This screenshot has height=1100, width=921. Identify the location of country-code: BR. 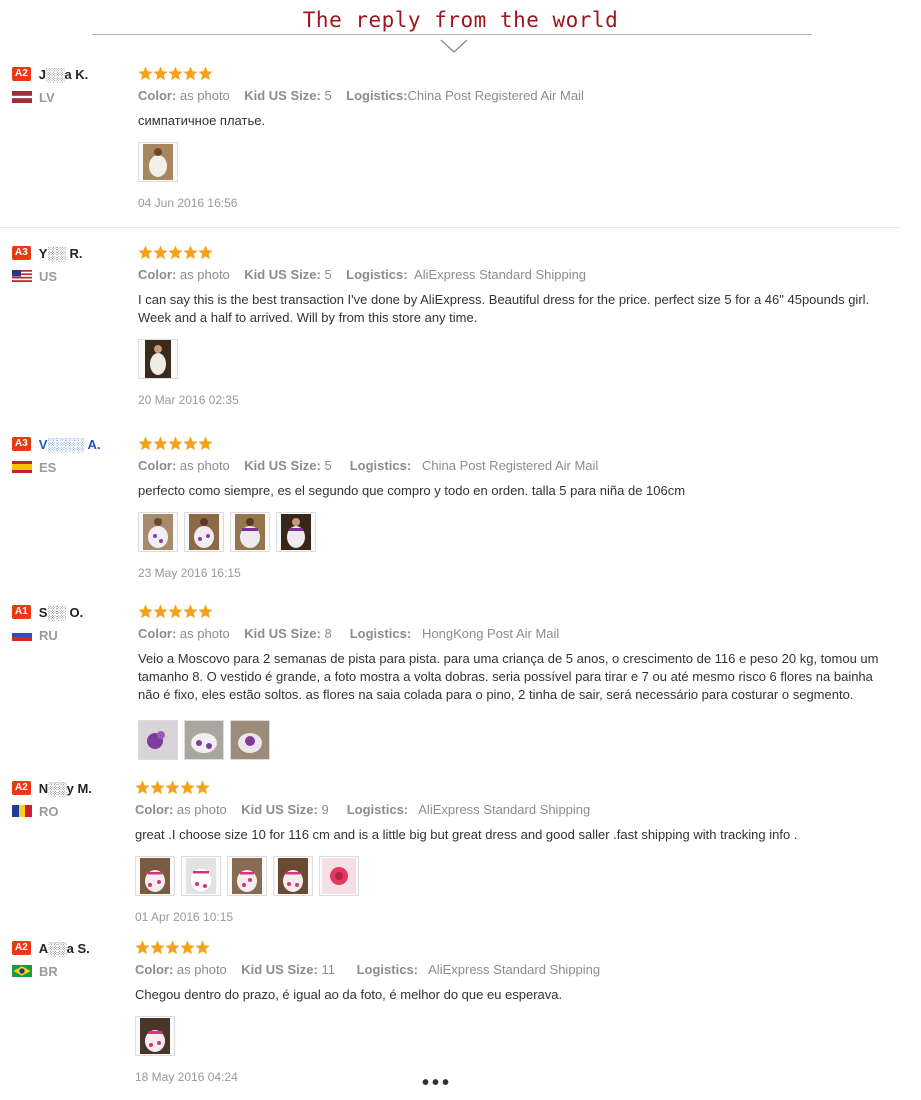
(48, 971).